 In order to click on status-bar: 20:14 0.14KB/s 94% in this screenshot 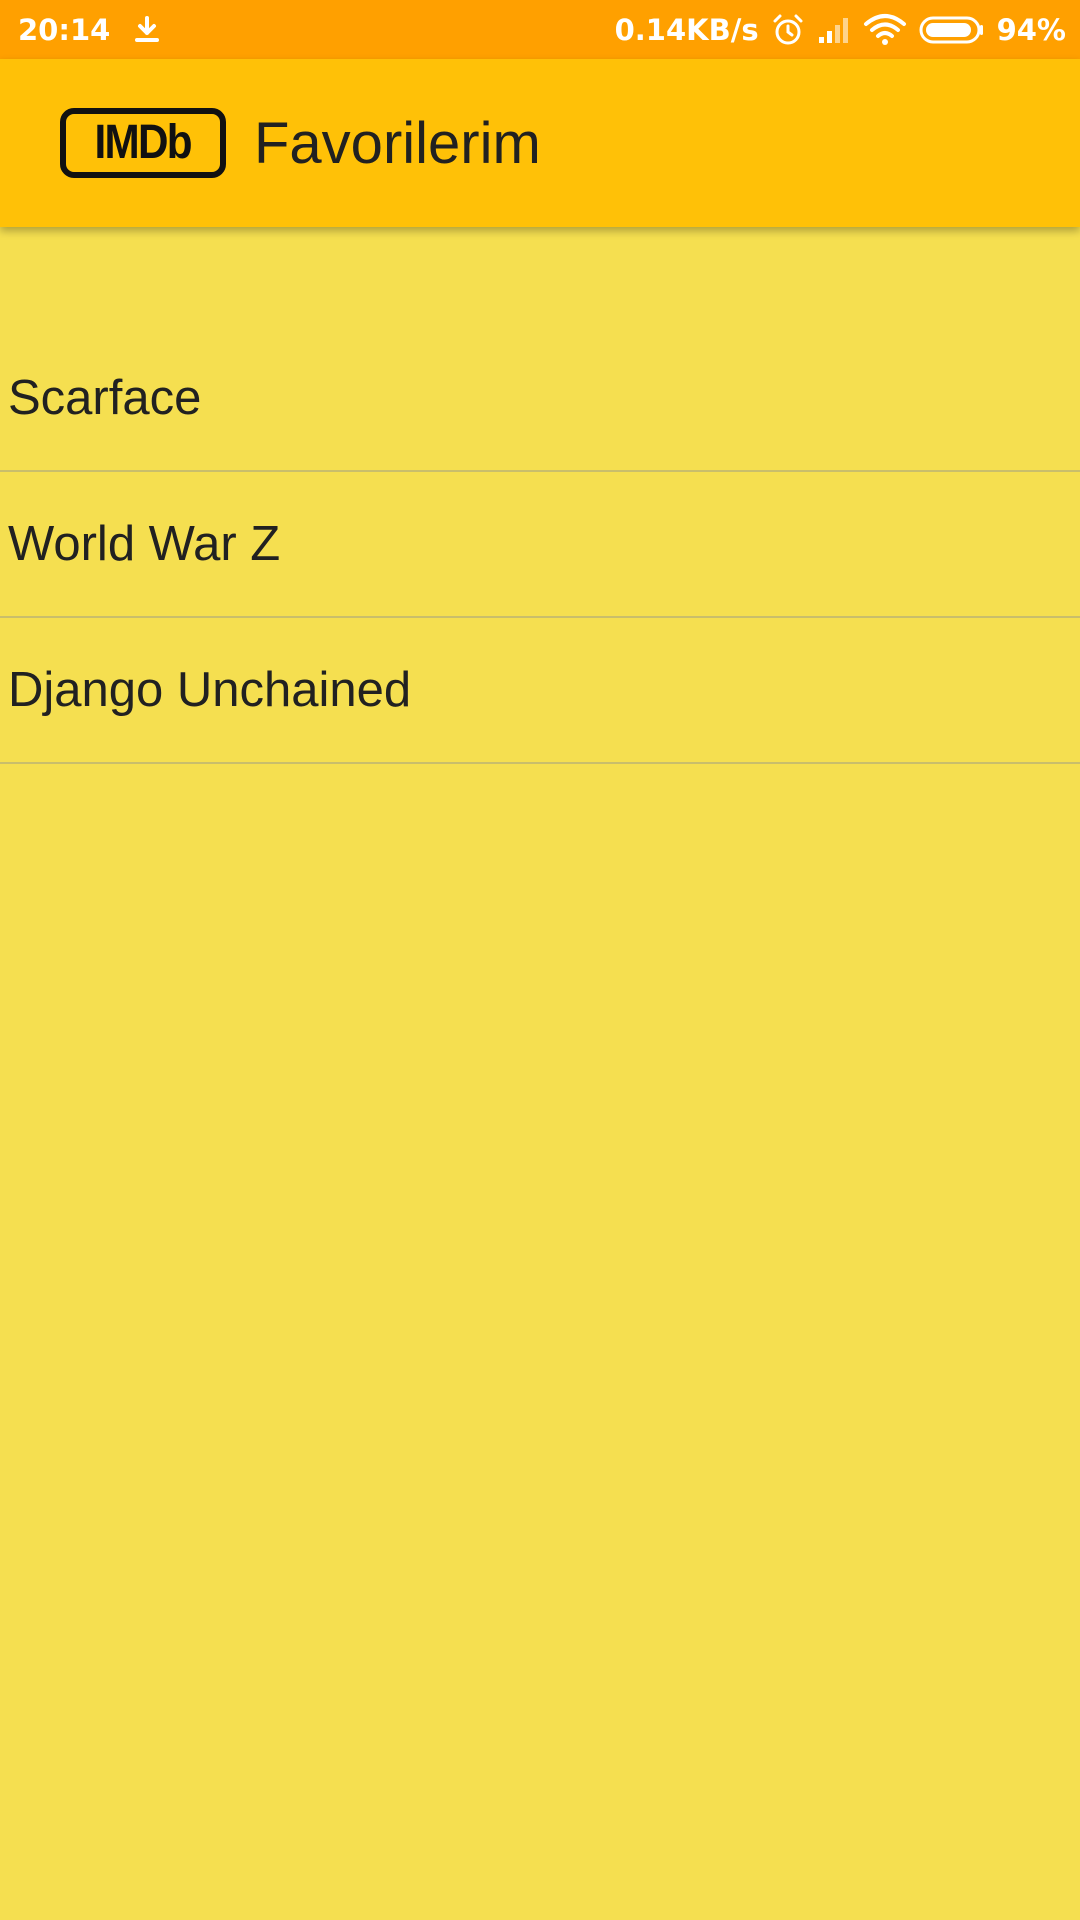, I will do `click(540, 29)`.